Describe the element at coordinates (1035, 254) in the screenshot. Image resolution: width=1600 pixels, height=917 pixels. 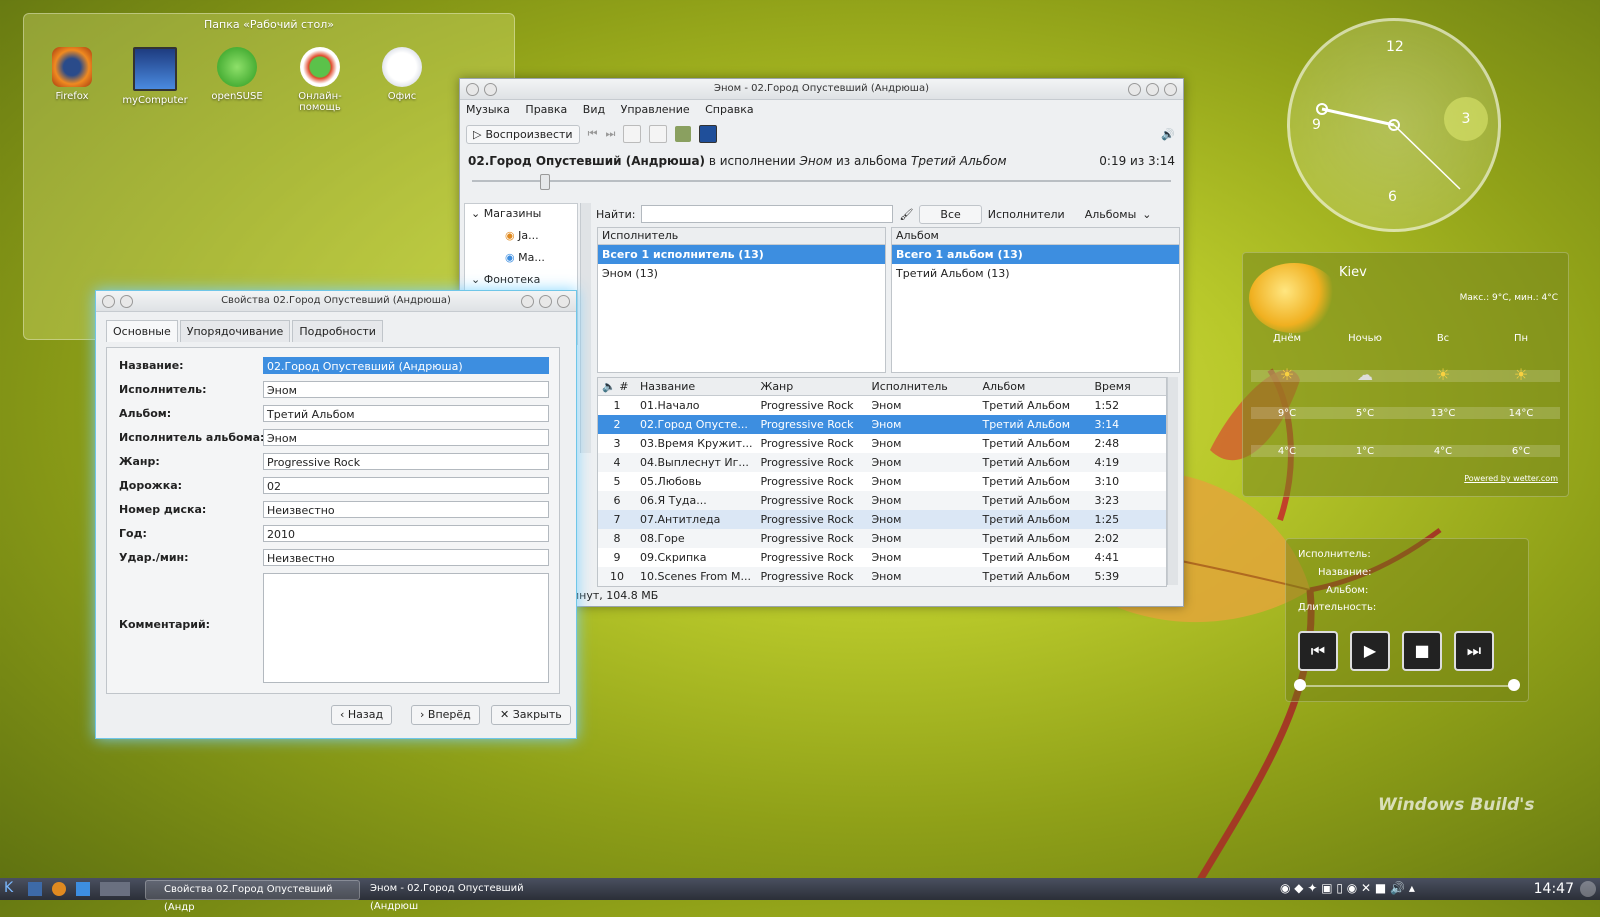
I see `album-row-all: Всего 1 альбом (13)` at that location.